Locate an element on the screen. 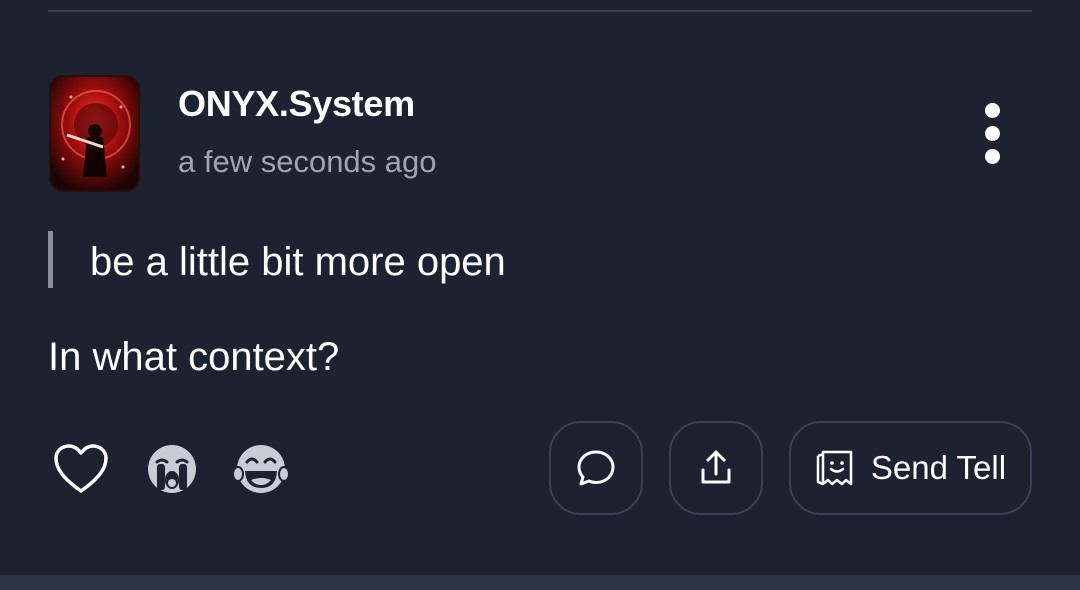  more-options-button is located at coordinates (992, 133).